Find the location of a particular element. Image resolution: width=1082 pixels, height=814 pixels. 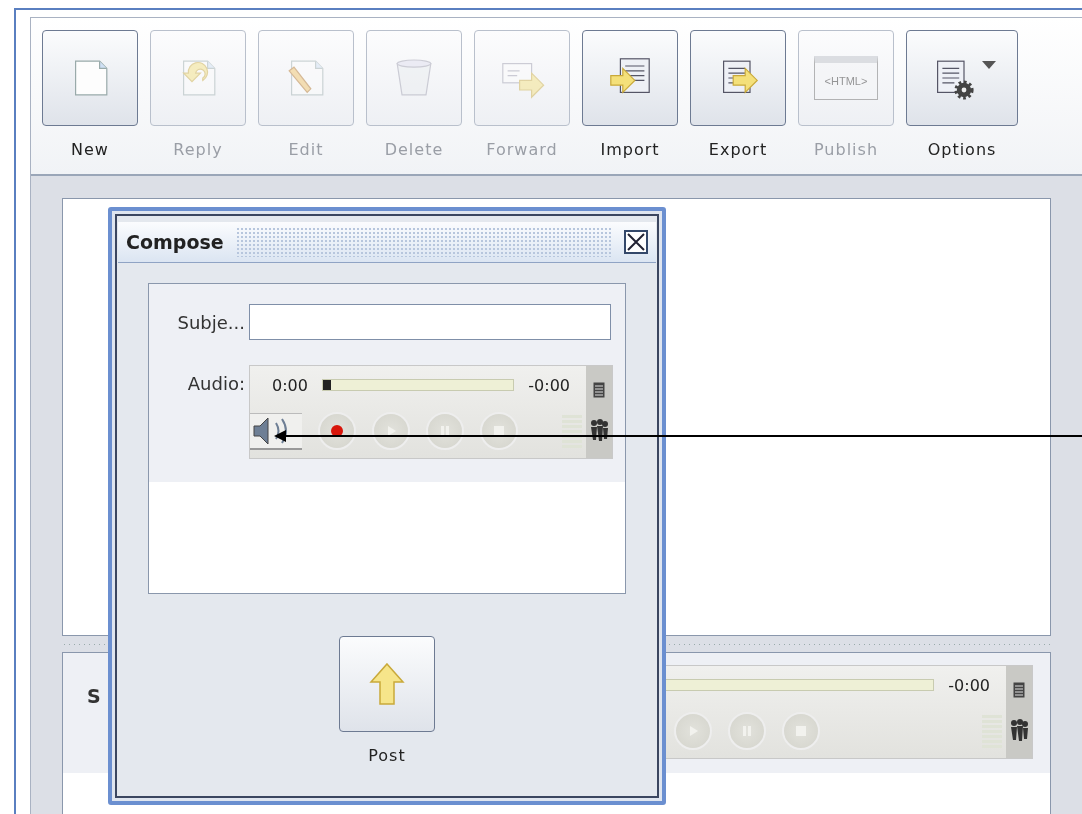

elapsed-time: 0:00 is located at coordinates (290, 385).